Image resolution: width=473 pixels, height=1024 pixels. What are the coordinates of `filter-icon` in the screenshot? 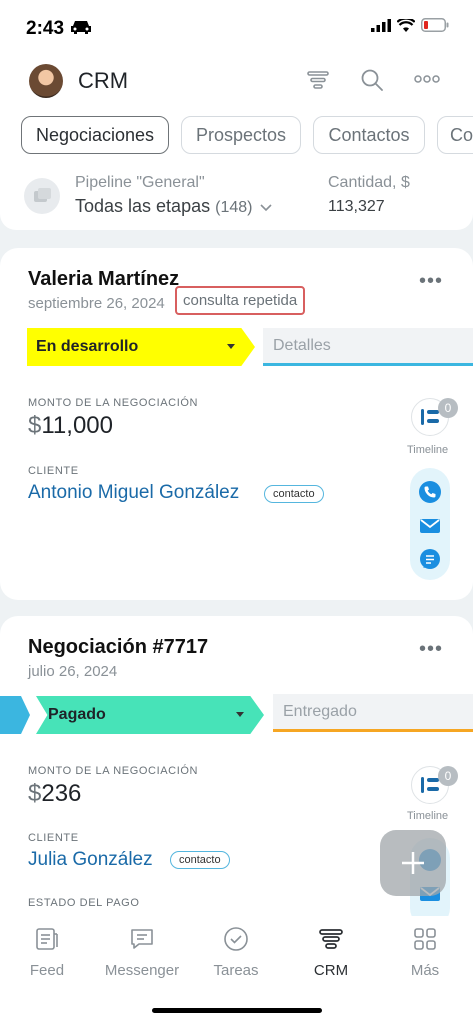 It's located at (318, 80).